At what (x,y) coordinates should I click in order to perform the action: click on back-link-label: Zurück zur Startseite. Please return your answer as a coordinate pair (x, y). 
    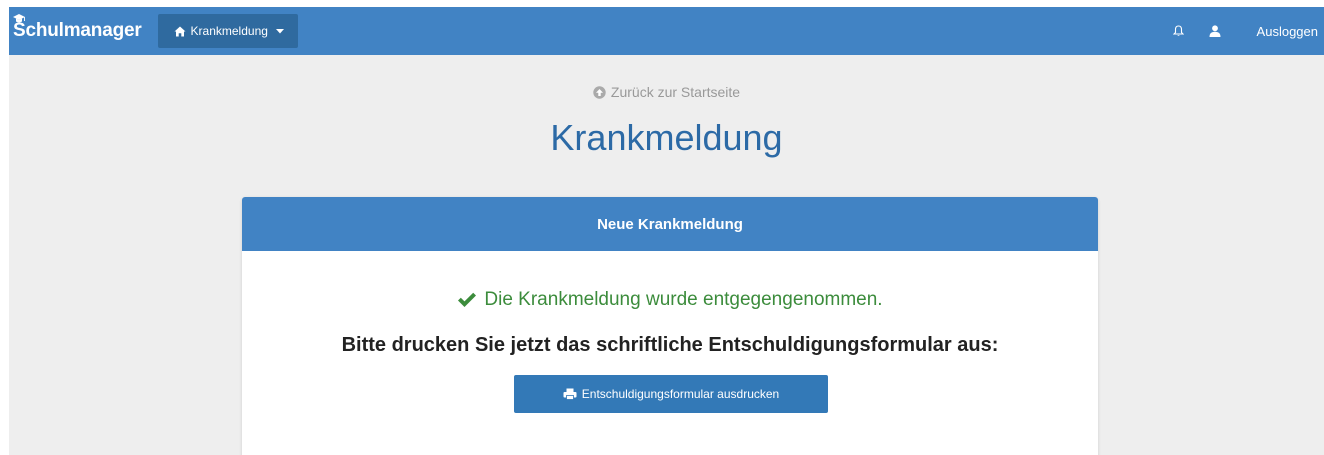
    Looking at the image, I should click on (675, 92).